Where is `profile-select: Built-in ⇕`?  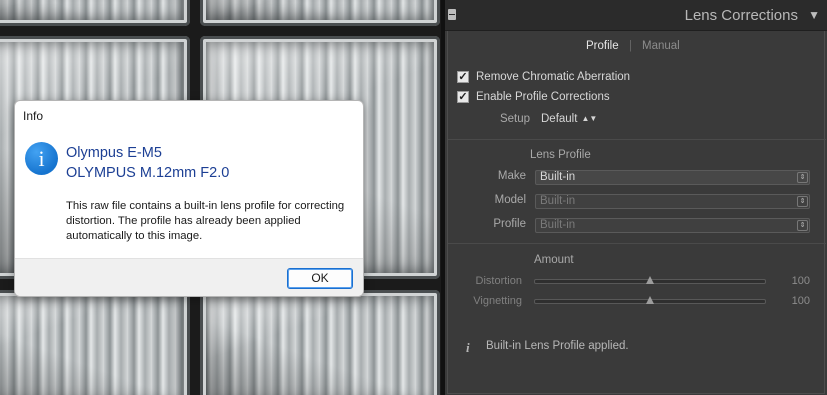
profile-select: Built-in ⇕ is located at coordinates (672, 225).